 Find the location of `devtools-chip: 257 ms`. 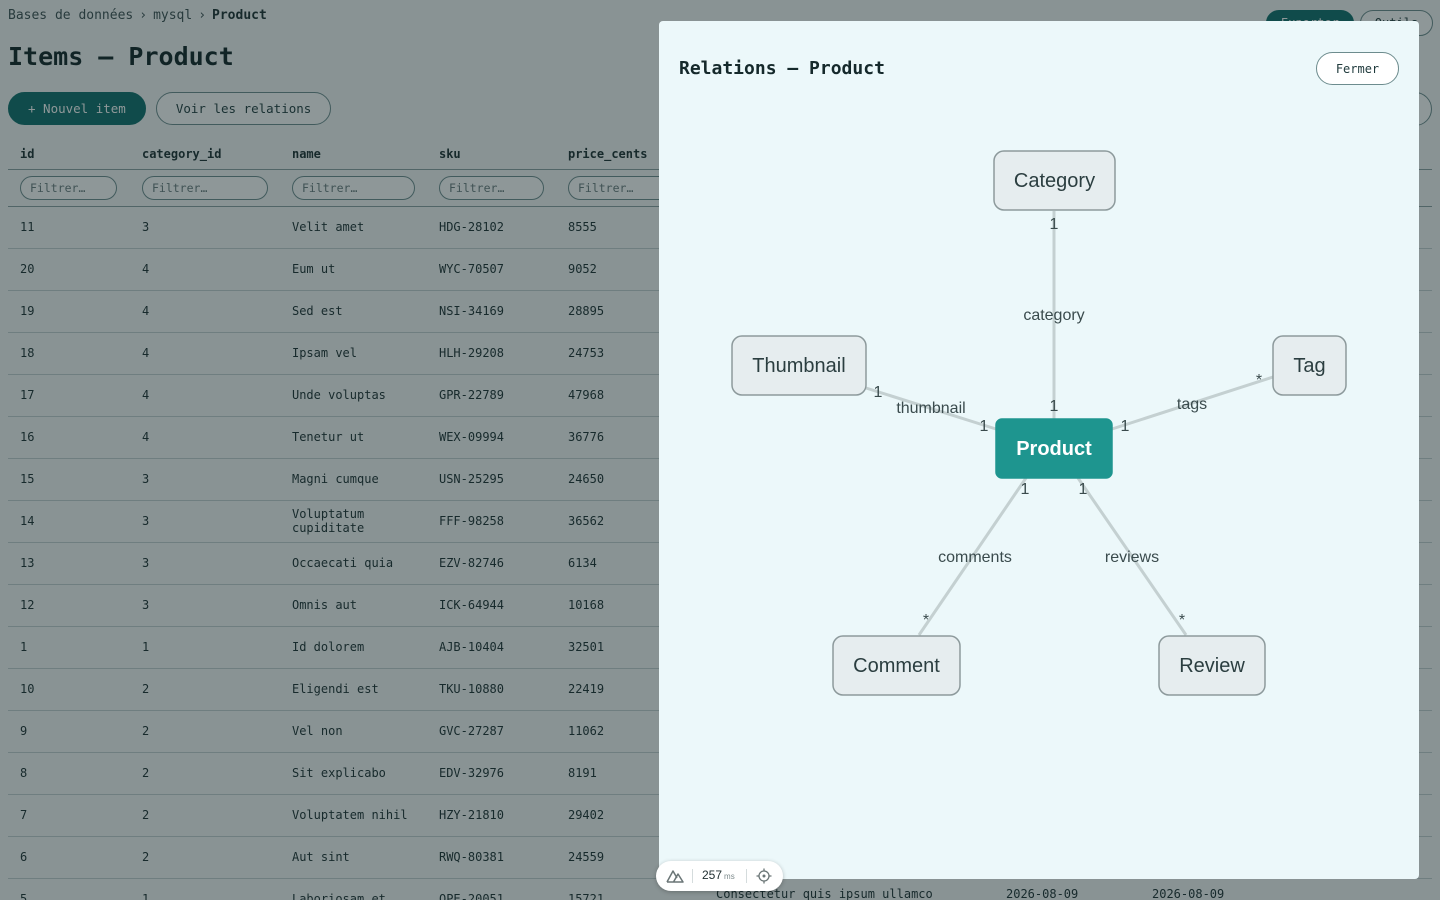

devtools-chip: 257 ms is located at coordinates (719, 876).